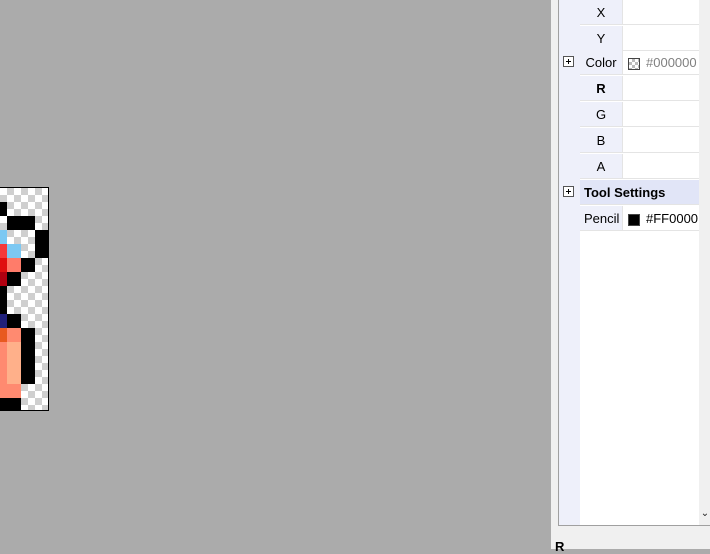 The image size is (710, 554). I want to click on sprite-preview, so click(24, 299).